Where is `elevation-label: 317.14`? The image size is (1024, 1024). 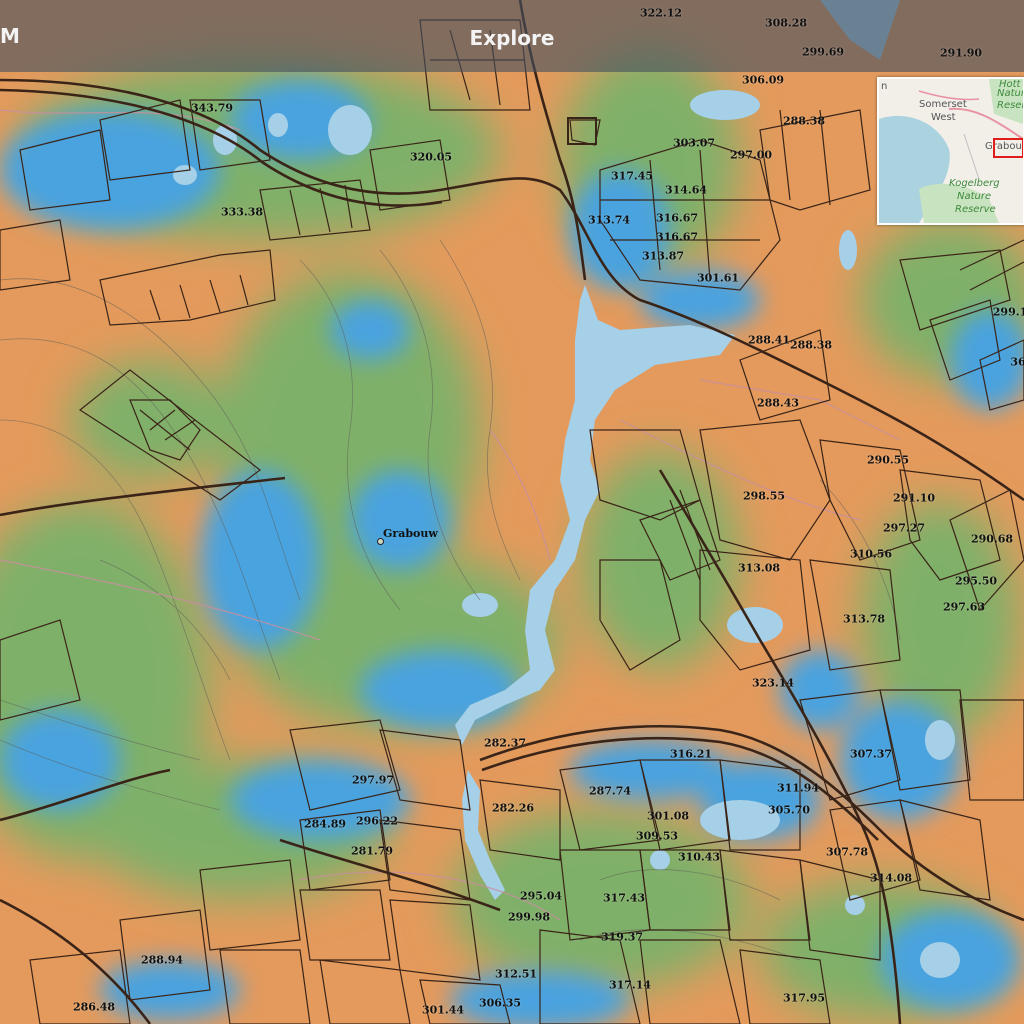
elevation-label: 317.14 is located at coordinates (630, 985).